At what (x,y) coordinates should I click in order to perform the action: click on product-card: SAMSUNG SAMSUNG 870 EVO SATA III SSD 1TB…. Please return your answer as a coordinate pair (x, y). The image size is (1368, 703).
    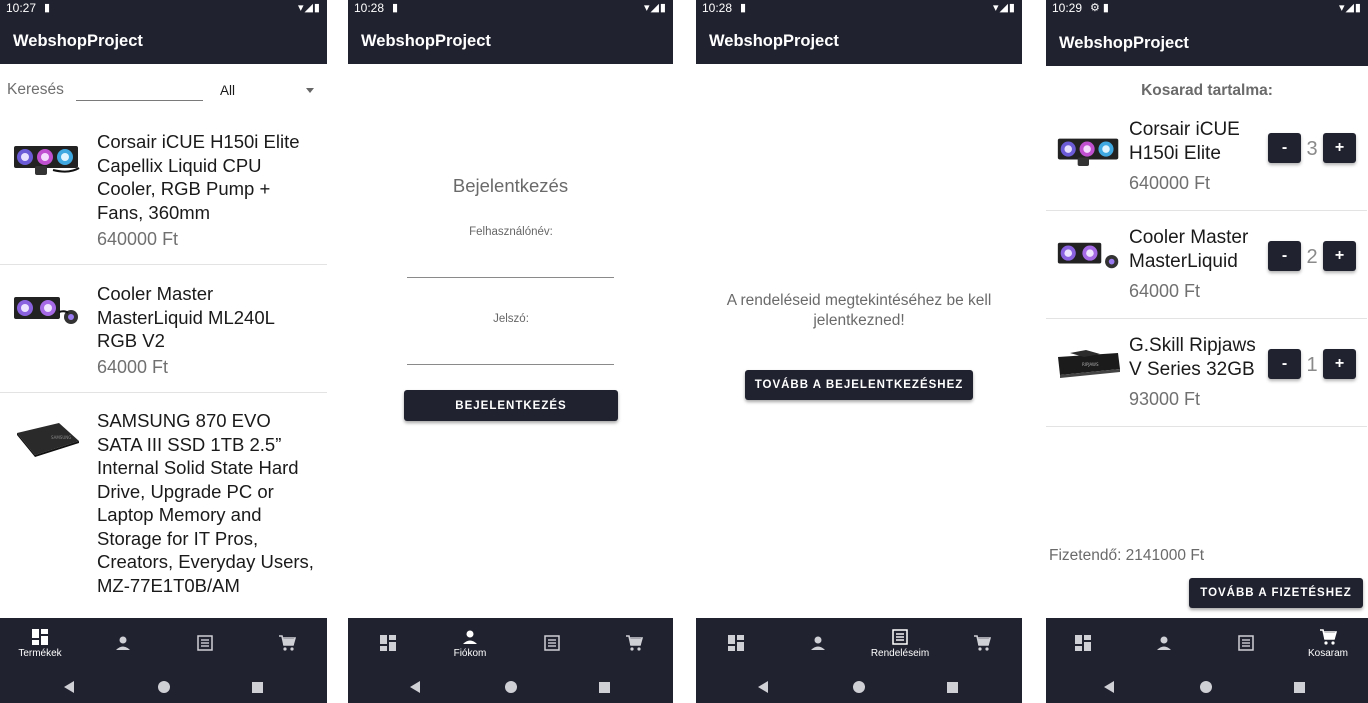
    Looking at the image, I should click on (163, 513).